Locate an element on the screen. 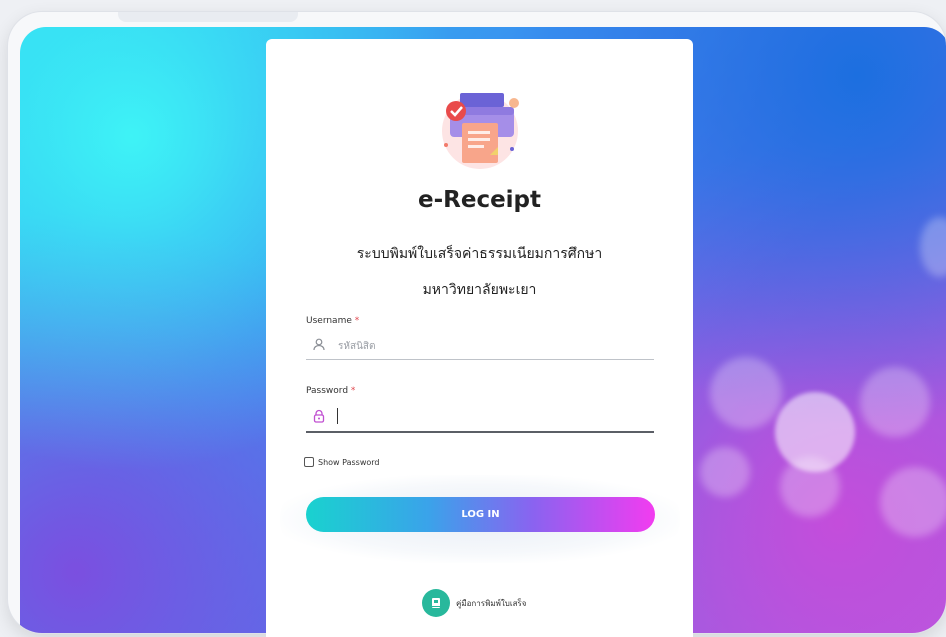 The image size is (946, 637). show-password-checkbox is located at coordinates (309, 462).